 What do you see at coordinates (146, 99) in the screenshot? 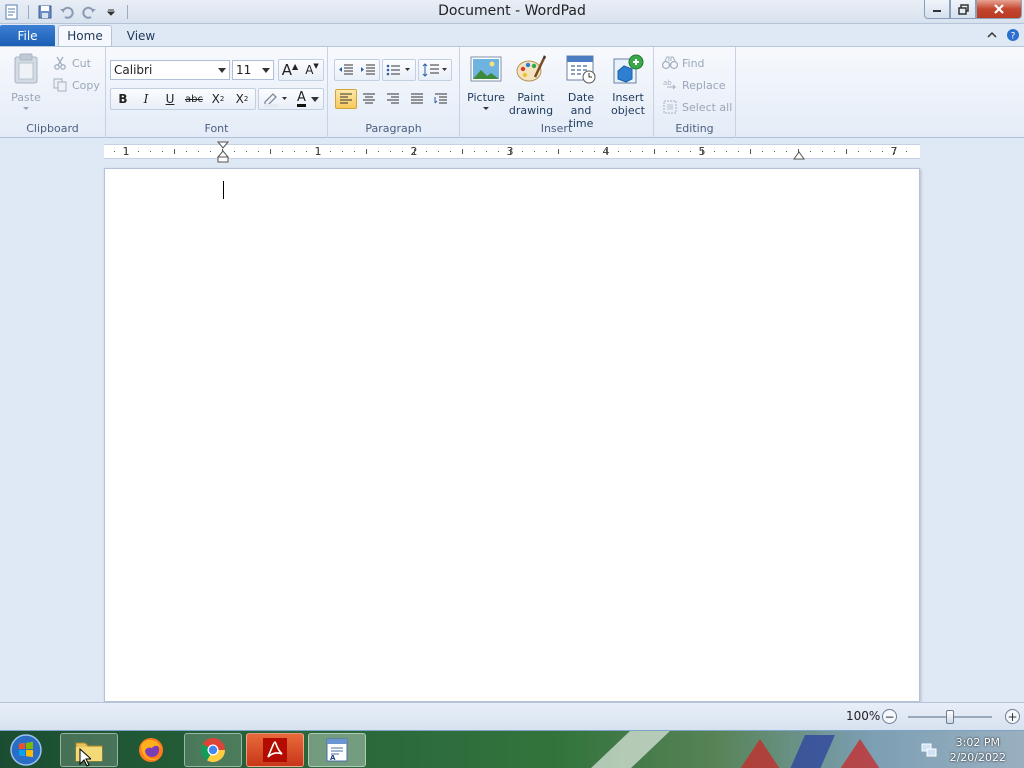
I see `italic-button: I` at bounding box center [146, 99].